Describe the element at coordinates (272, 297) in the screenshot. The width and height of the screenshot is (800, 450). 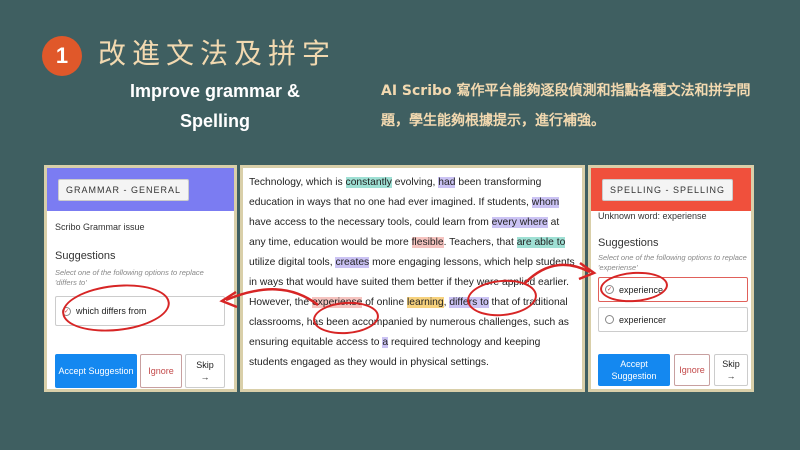
I see `arrow-to-grammar-panel` at that location.